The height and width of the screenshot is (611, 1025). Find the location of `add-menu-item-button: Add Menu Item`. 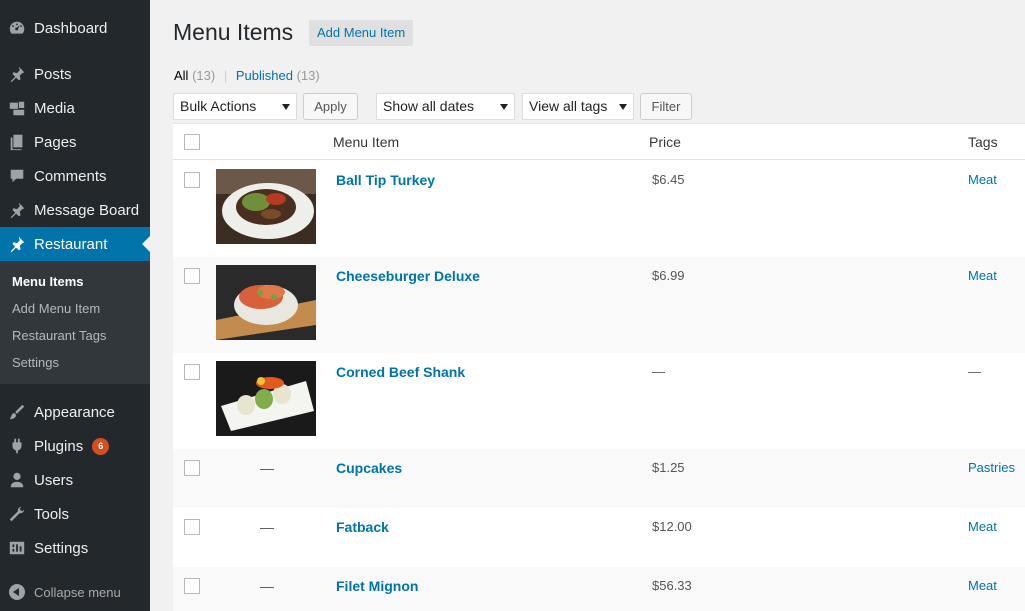

add-menu-item-button: Add Menu Item is located at coordinates (361, 33).